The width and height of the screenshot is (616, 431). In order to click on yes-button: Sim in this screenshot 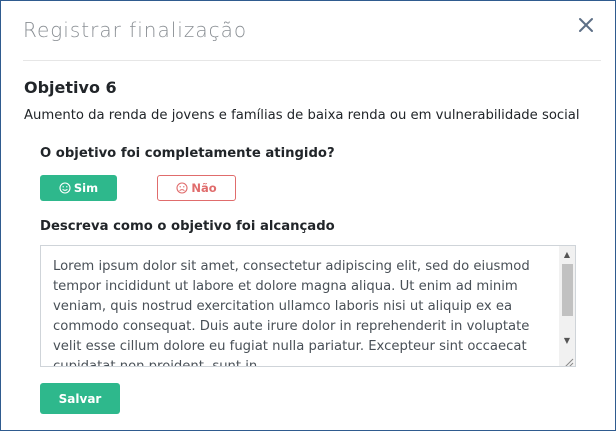, I will do `click(78, 188)`.